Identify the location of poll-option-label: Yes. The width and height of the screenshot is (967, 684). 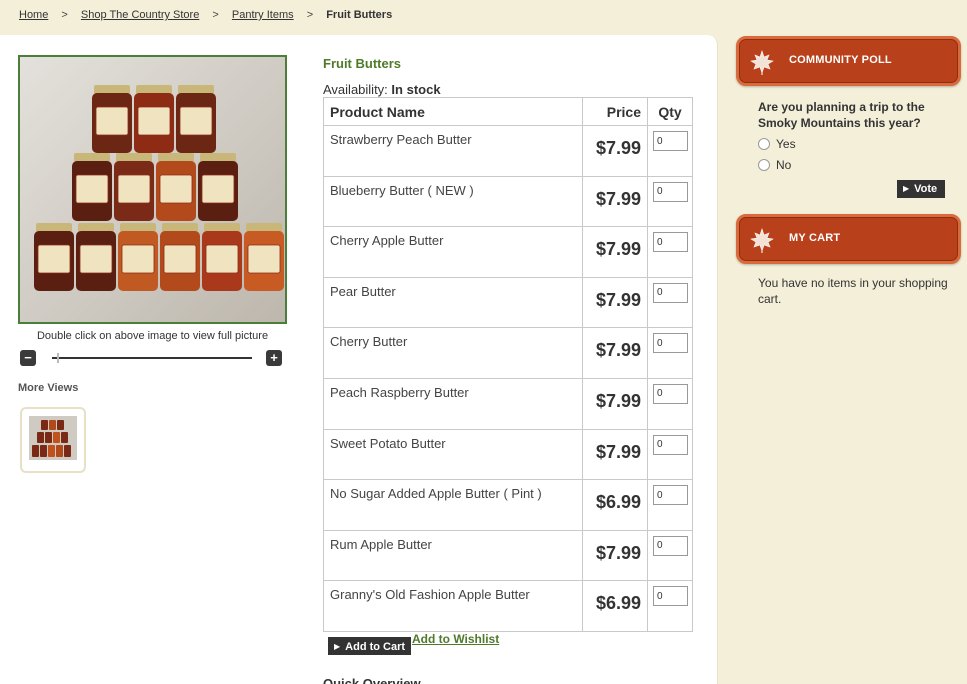
(786, 144).